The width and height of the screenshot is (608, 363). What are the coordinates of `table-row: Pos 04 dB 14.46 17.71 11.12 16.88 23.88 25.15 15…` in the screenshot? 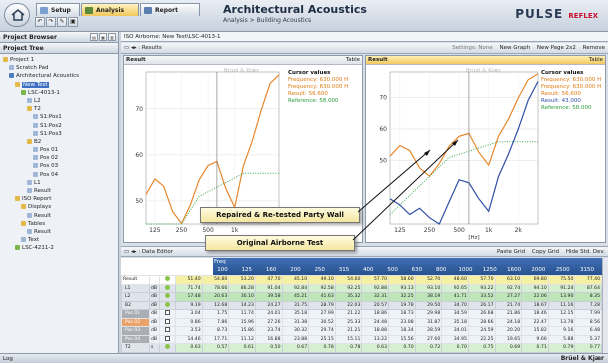 It's located at (361, 339).